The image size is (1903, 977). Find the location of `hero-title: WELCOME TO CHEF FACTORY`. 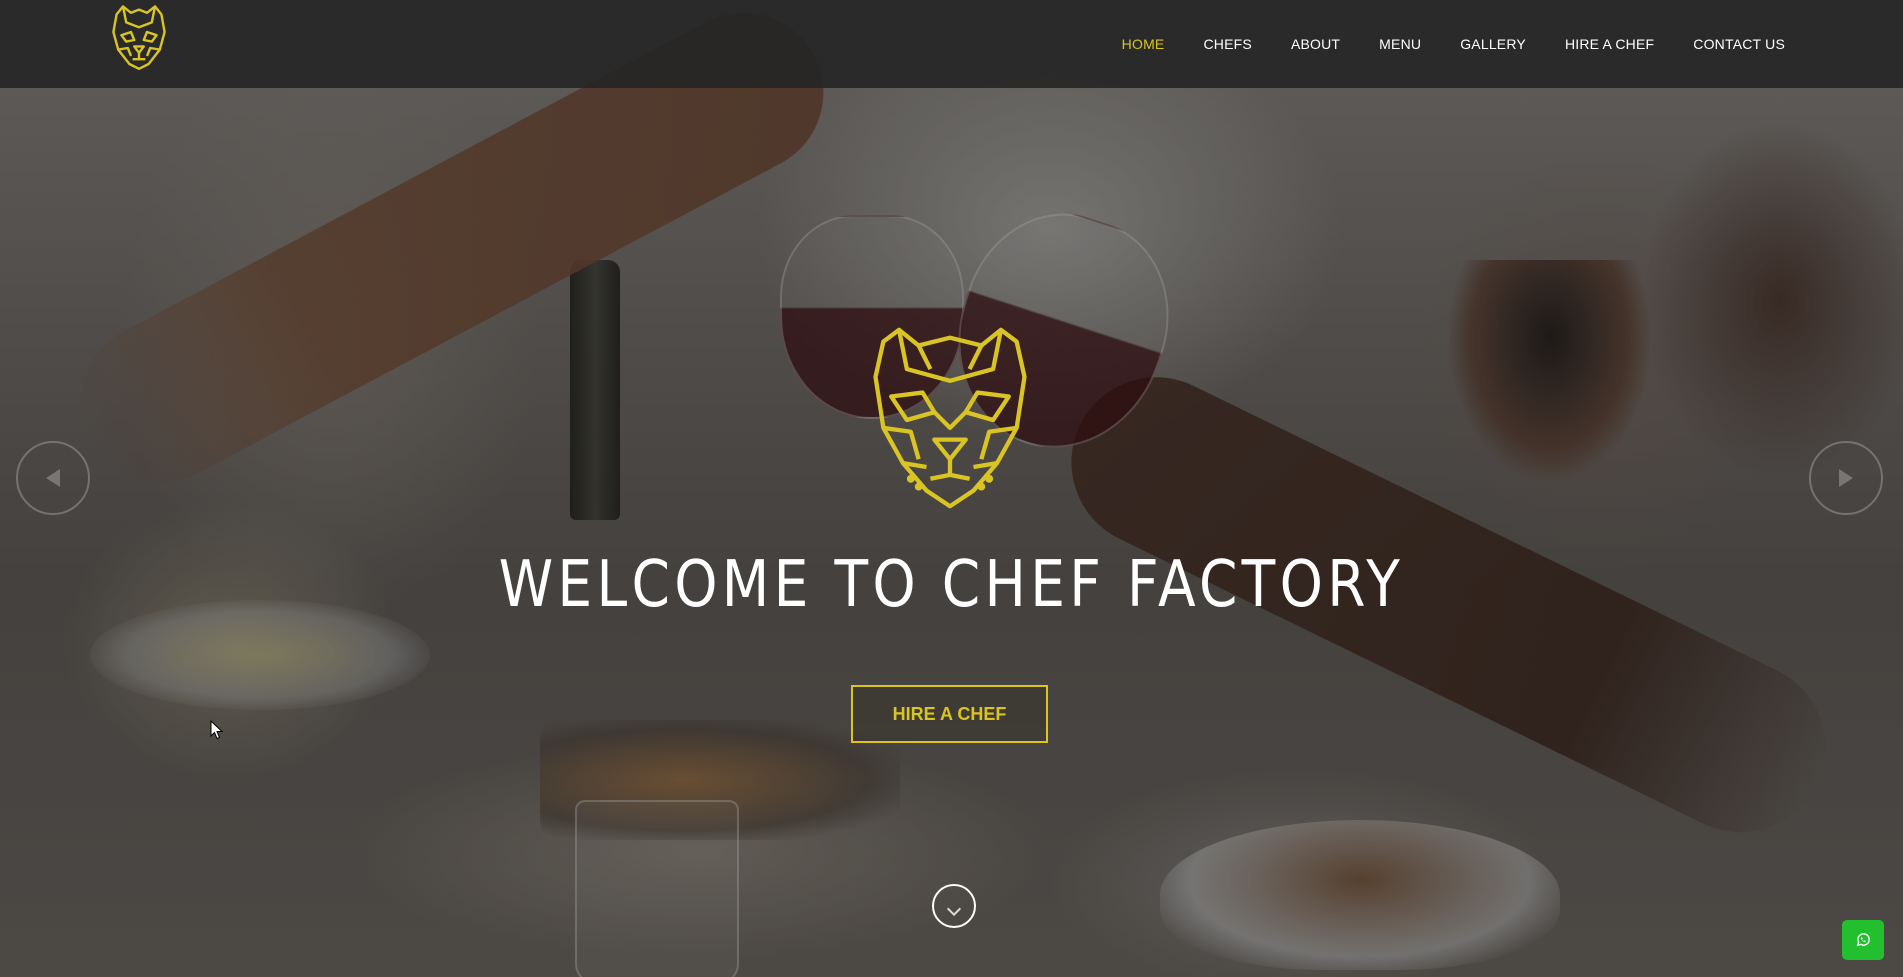

hero-title: WELCOME TO CHEF FACTORY is located at coordinates (951, 585).